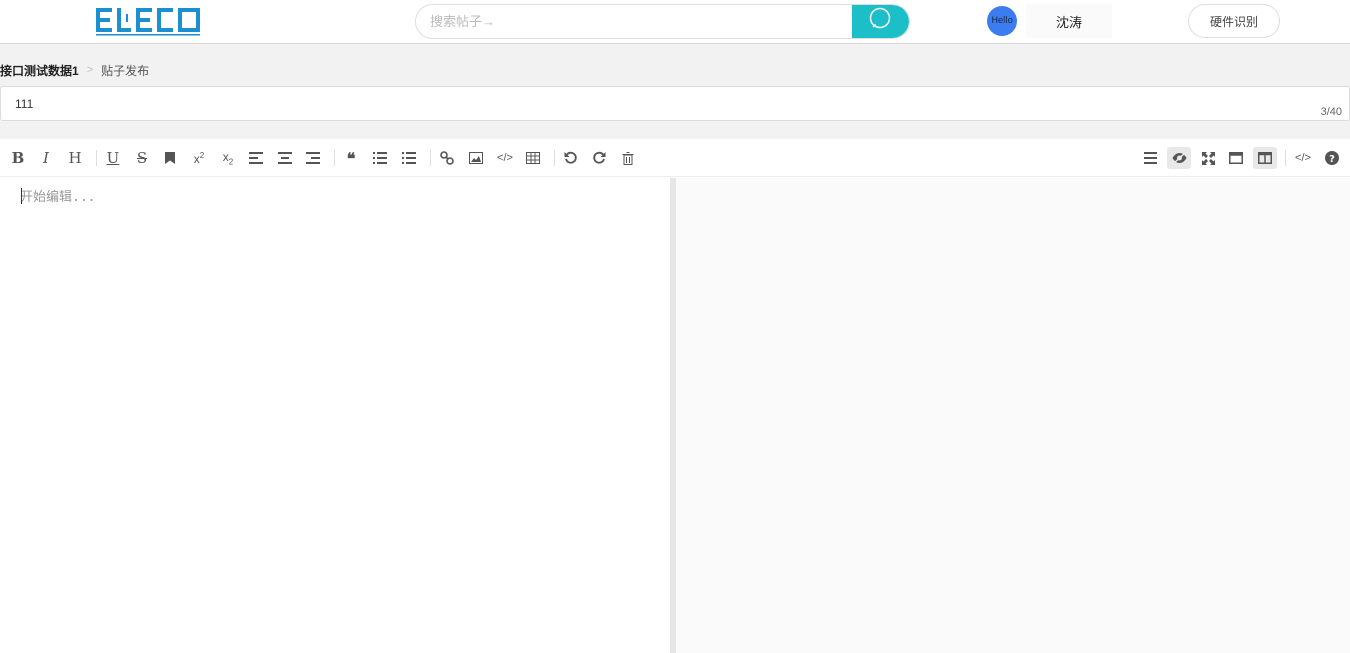  What do you see at coordinates (1234, 21) in the screenshot?
I see `hardware-recognition-button: 硬件识别` at bounding box center [1234, 21].